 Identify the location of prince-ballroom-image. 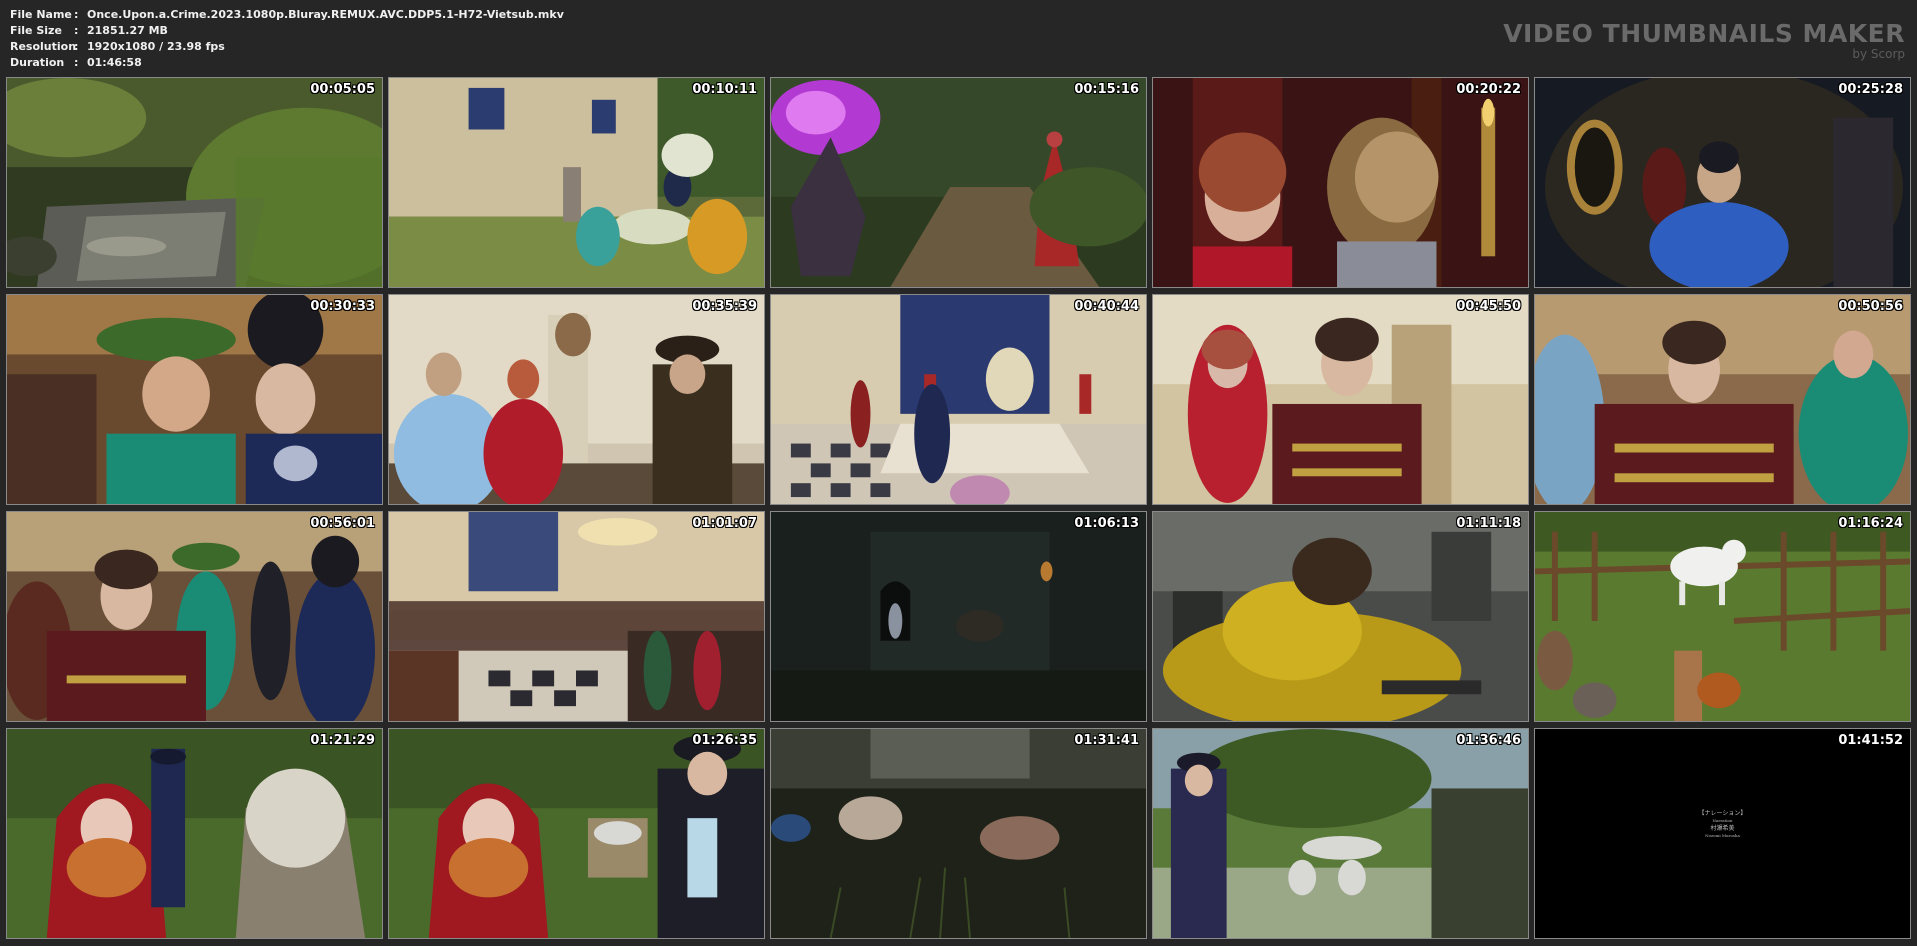
(1722, 399).